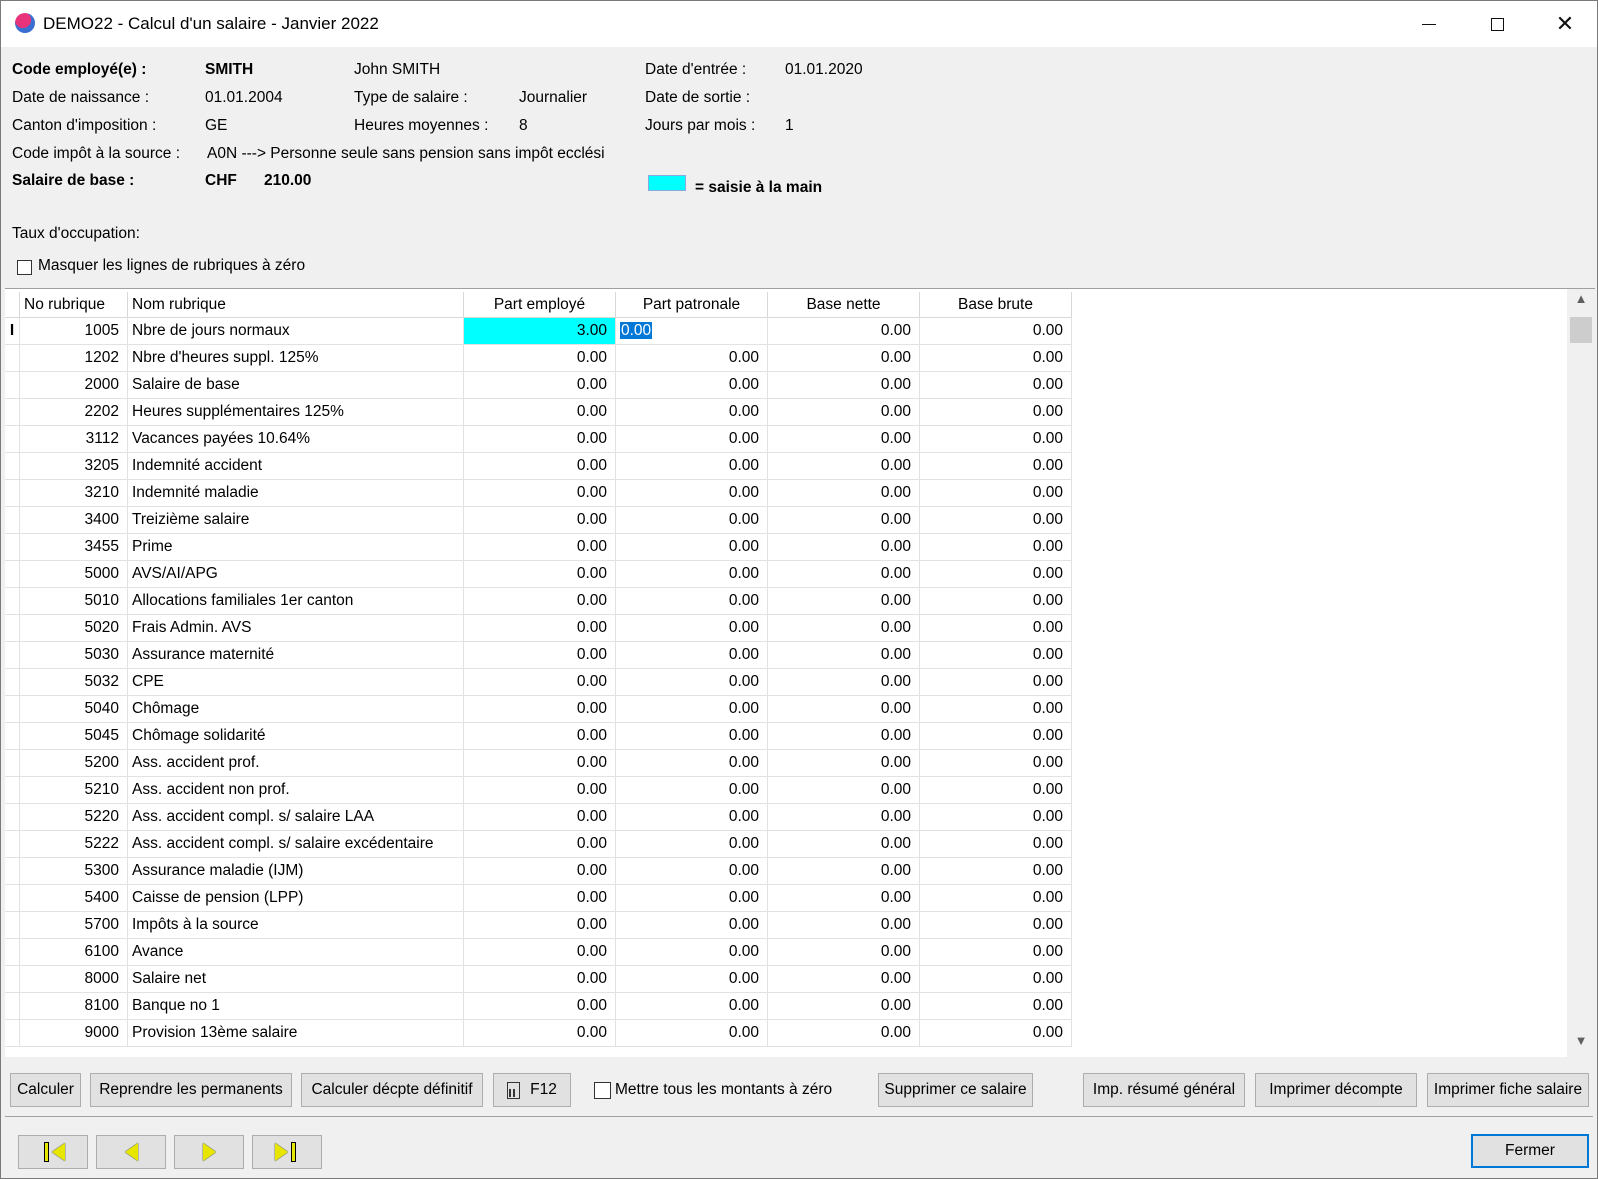 The image size is (1598, 1179). I want to click on table-row: 5000 AVS/AI/APG 0.00 0.00 0.00 0.00, so click(538, 574).